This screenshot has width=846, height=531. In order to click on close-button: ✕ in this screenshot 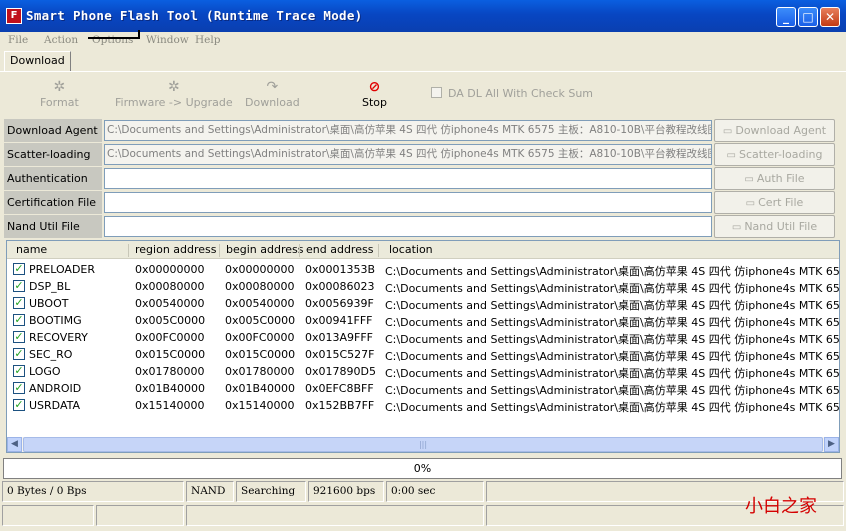, I will do `click(830, 17)`.